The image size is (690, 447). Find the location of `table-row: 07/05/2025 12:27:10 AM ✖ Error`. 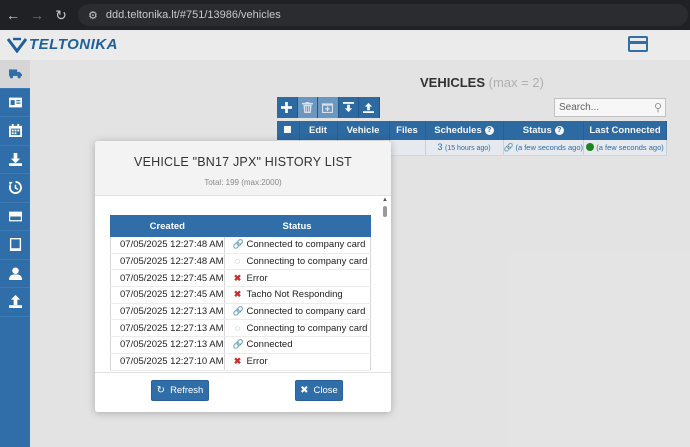

table-row: 07/05/2025 12:27:10 AM ✖ Error is located at coordinates (240, 362).